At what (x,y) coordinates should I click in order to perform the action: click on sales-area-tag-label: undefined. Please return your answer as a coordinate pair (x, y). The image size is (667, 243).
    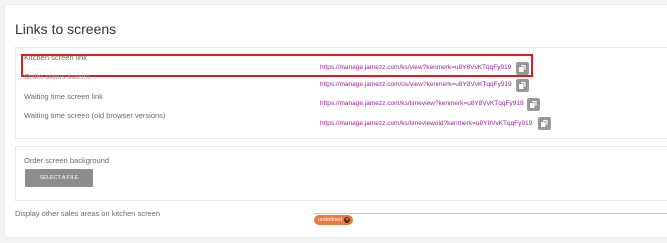
    Looking at the image, I should click on (330, 220).